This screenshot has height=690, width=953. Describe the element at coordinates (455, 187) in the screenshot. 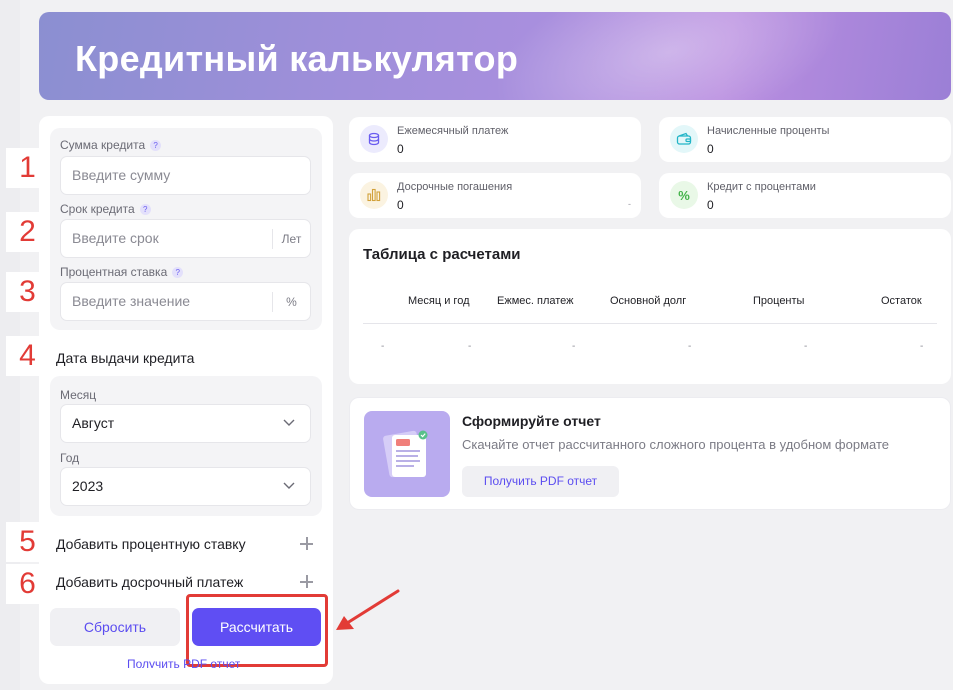

I see `stat-label: Досрочные погашения` at that location.